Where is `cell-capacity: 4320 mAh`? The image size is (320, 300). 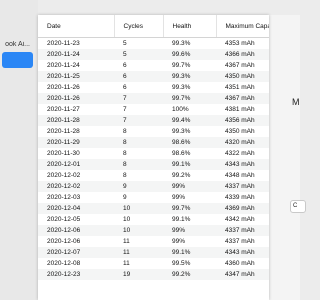
cell-capacity: 4320 mAh is located at coordinates (242, 142).